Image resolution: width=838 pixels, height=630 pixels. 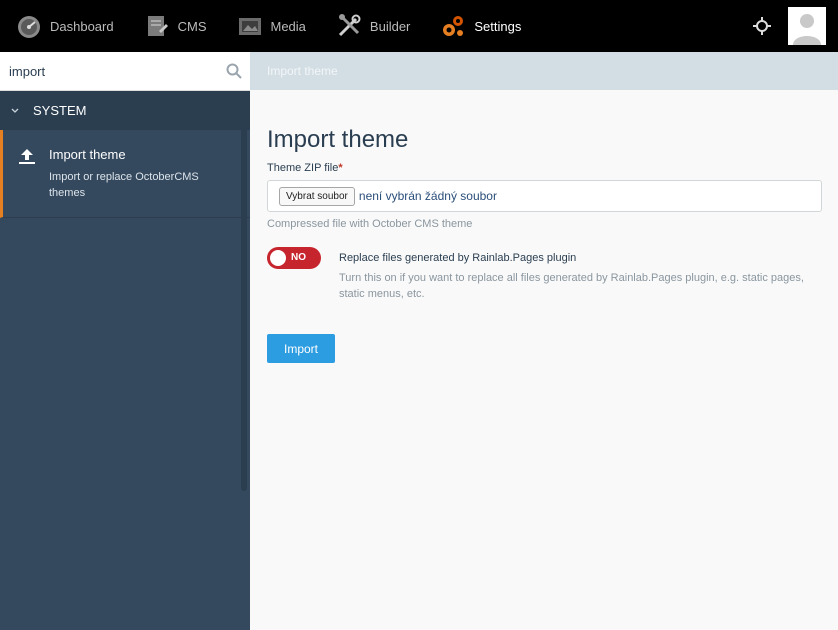 What do you see at coordinates (82, 26) in the screenshot?
I see `nav-label-dashboard: Dashboard` at bounding box center [82, 26].